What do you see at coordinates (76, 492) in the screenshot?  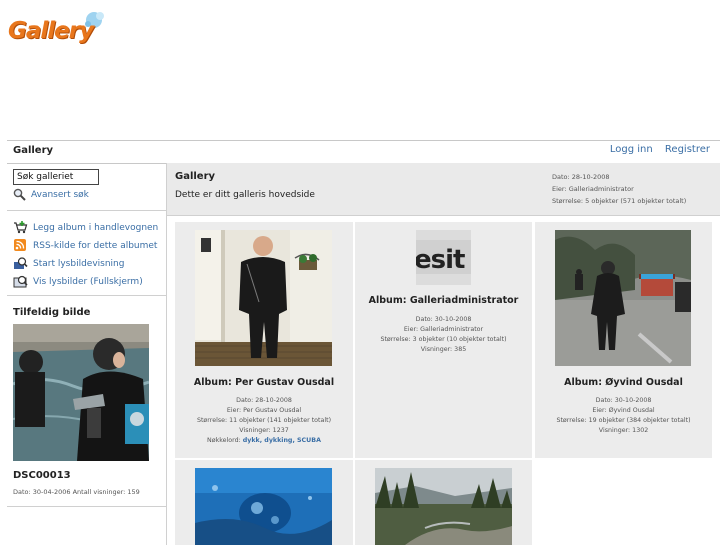 I see `random-image-meta: Dato: 30-04-2006 Antall visninger: 159` at bounding box center [76, 492].